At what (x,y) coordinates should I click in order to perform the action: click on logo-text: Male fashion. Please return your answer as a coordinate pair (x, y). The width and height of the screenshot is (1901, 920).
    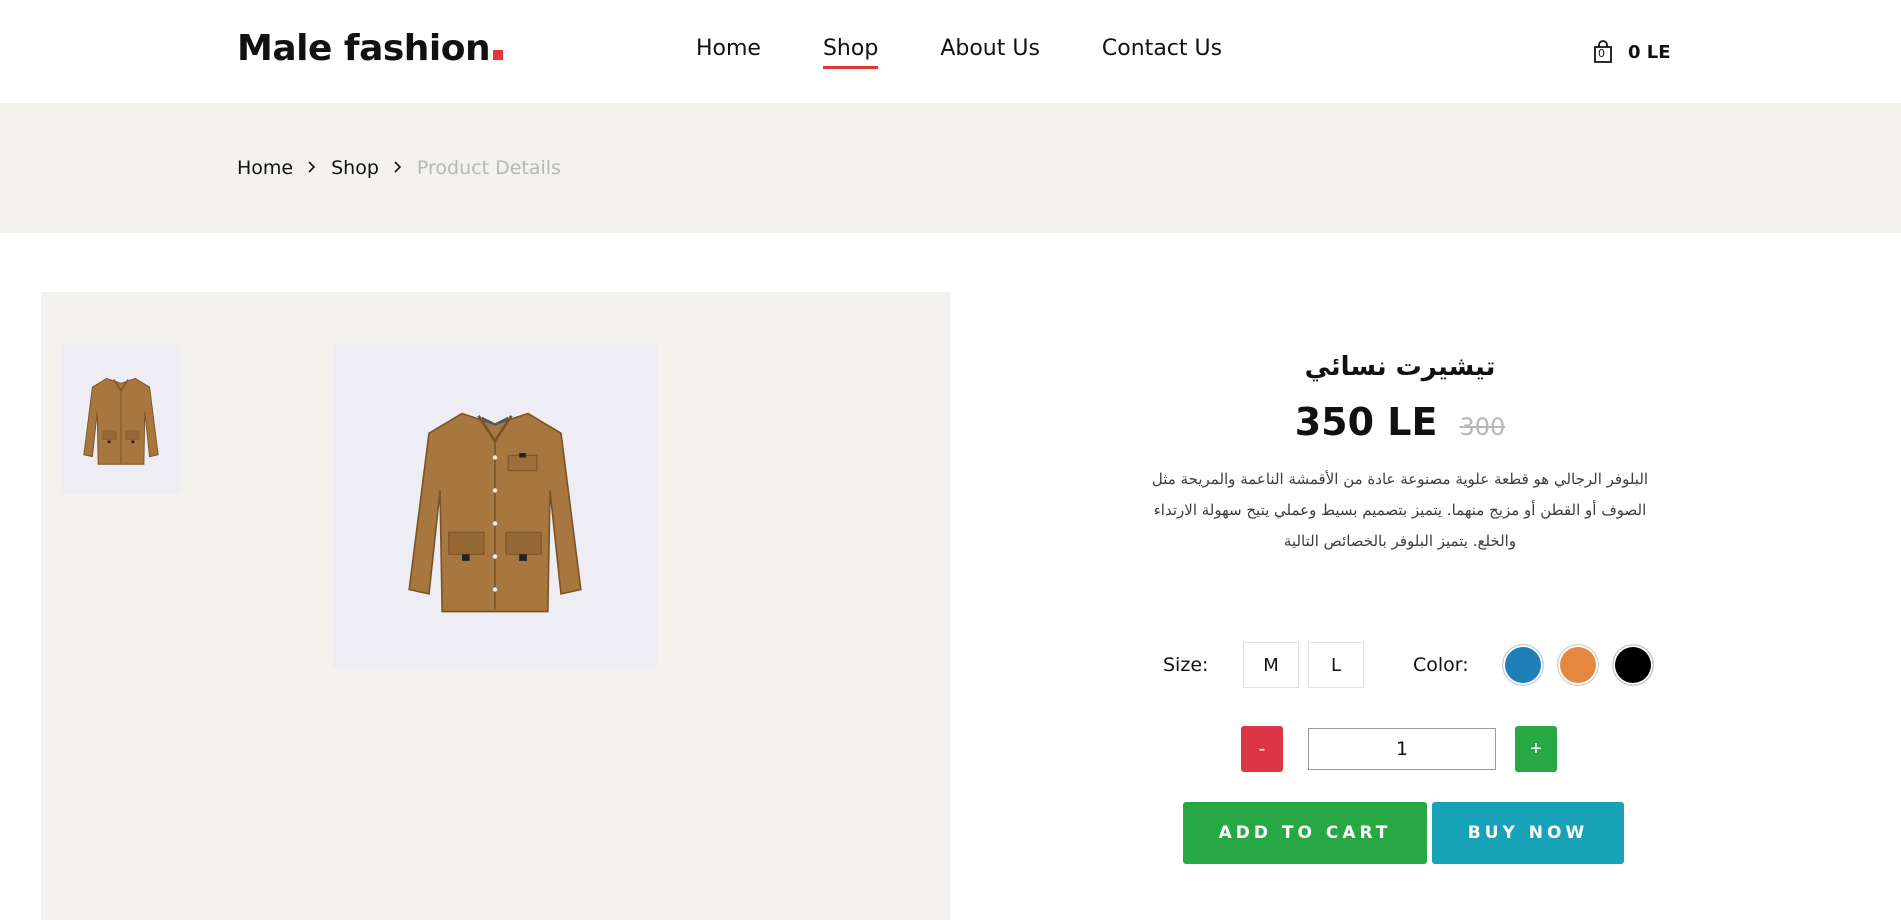
    Looking at the image, I should click on (364, 48).